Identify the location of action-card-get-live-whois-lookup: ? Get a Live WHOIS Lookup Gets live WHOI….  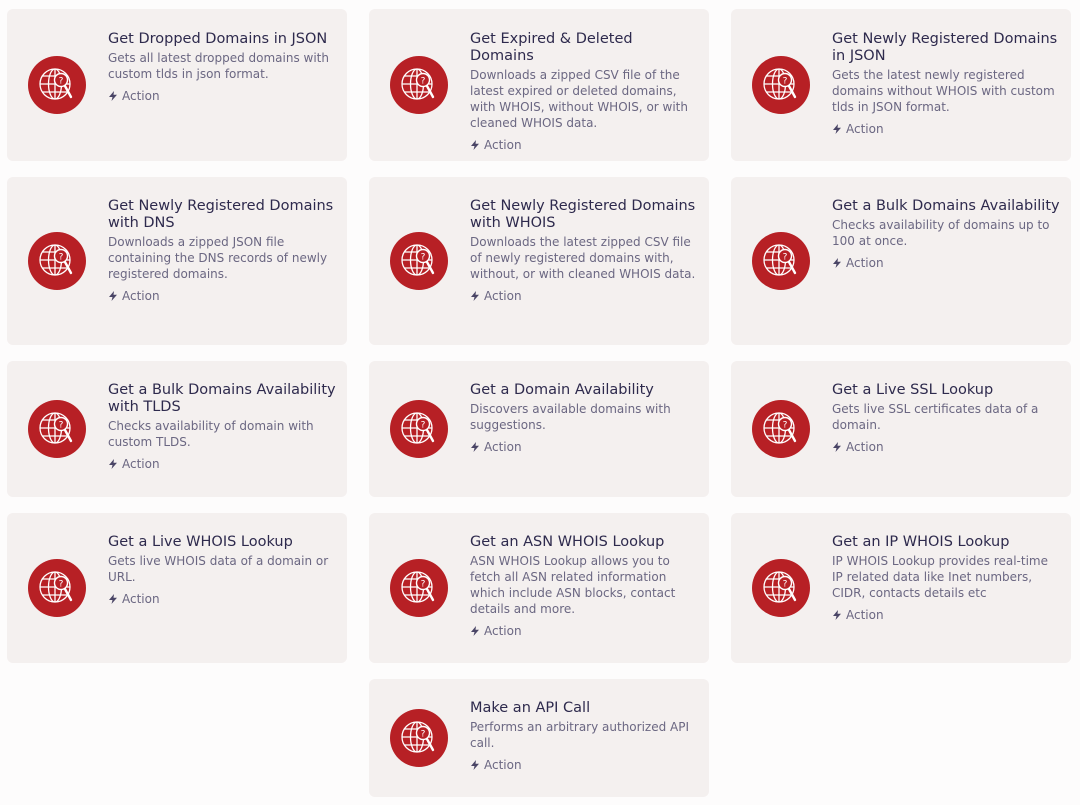
(177, 588).